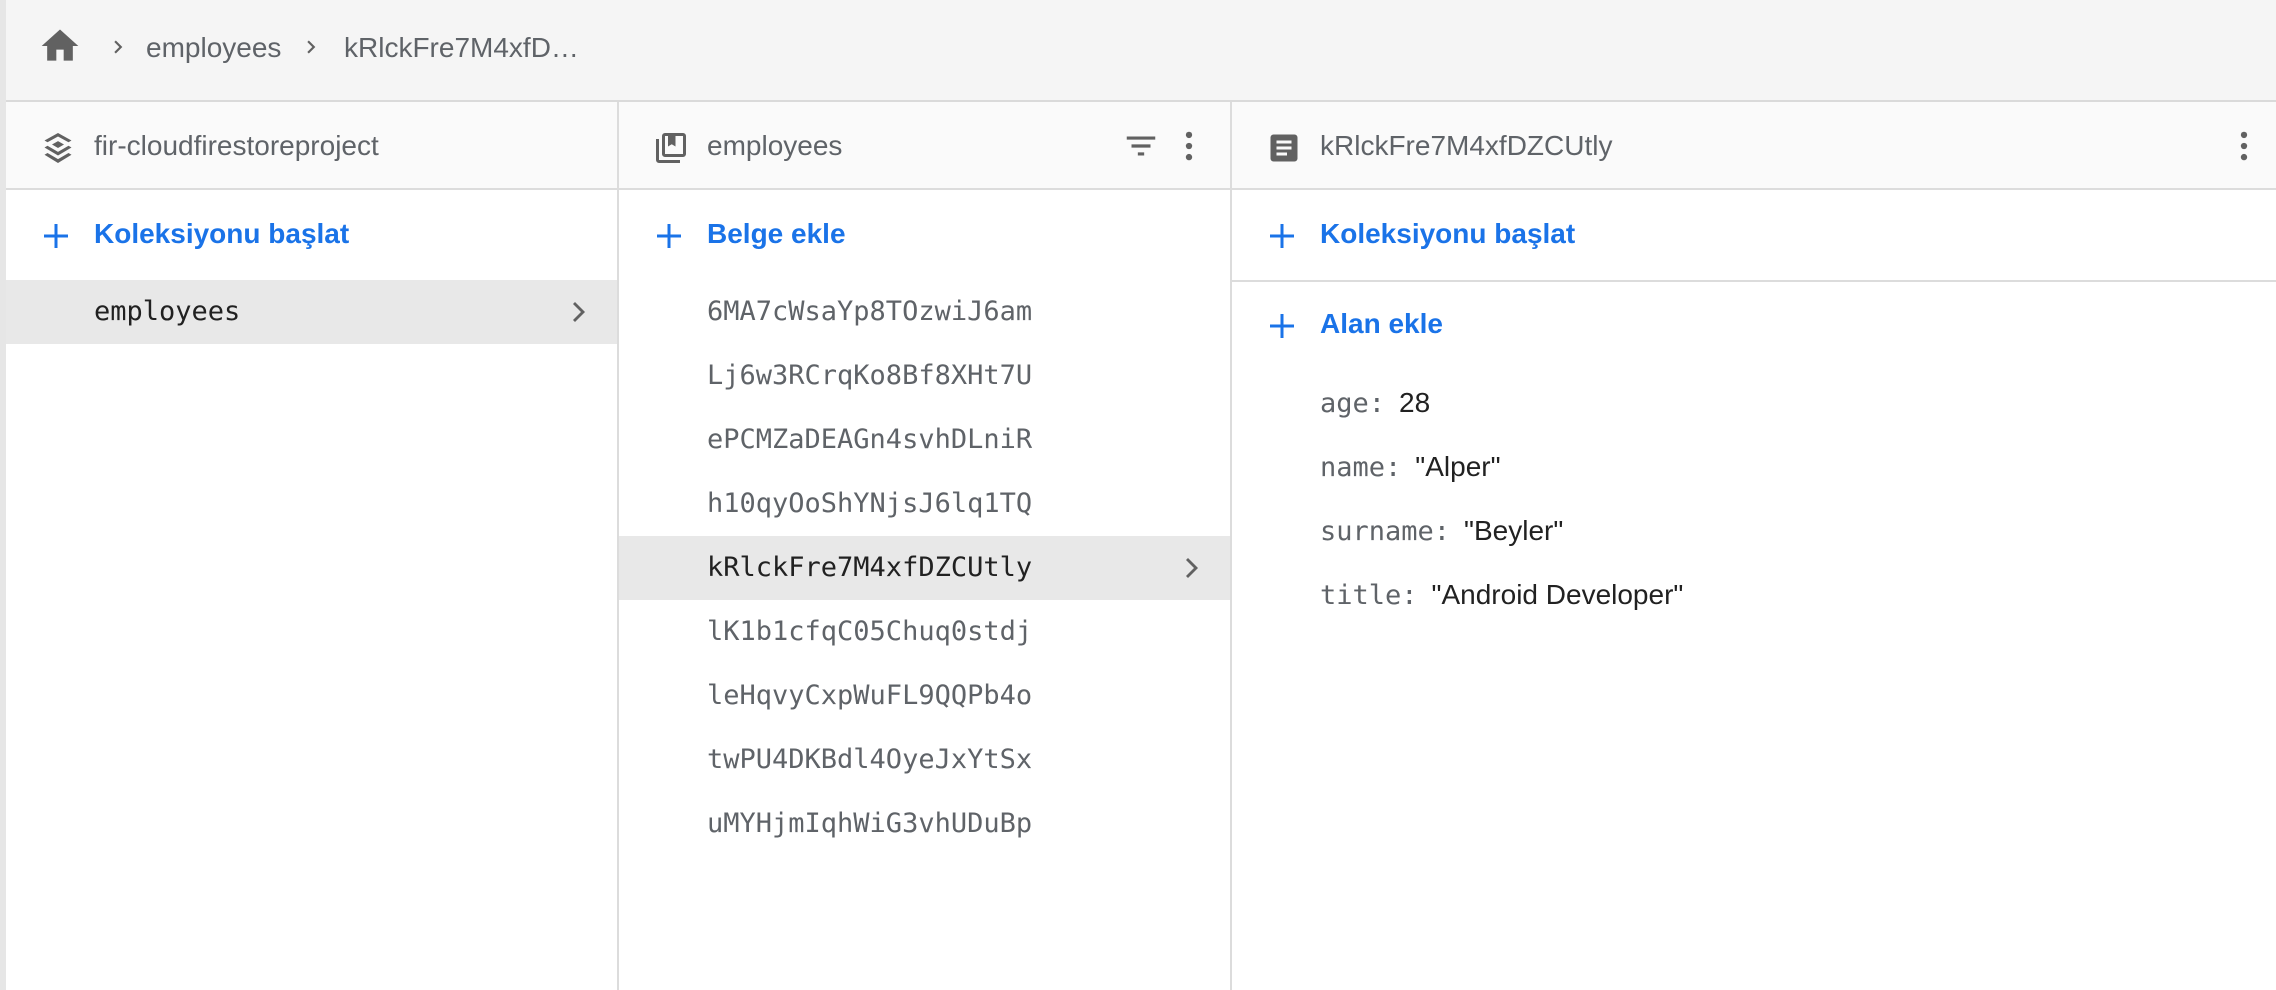 The image size is (2276, 990). Describe the element at coordinates (60, 46) in the screenshot. I see `home-icon` at that location.